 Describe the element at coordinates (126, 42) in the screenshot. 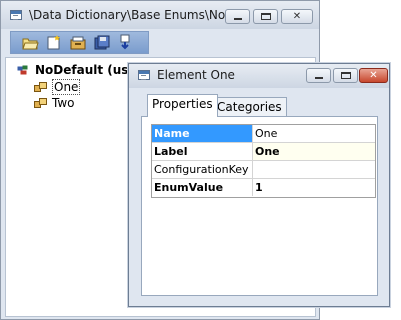

I see `compile-icon` at that location.